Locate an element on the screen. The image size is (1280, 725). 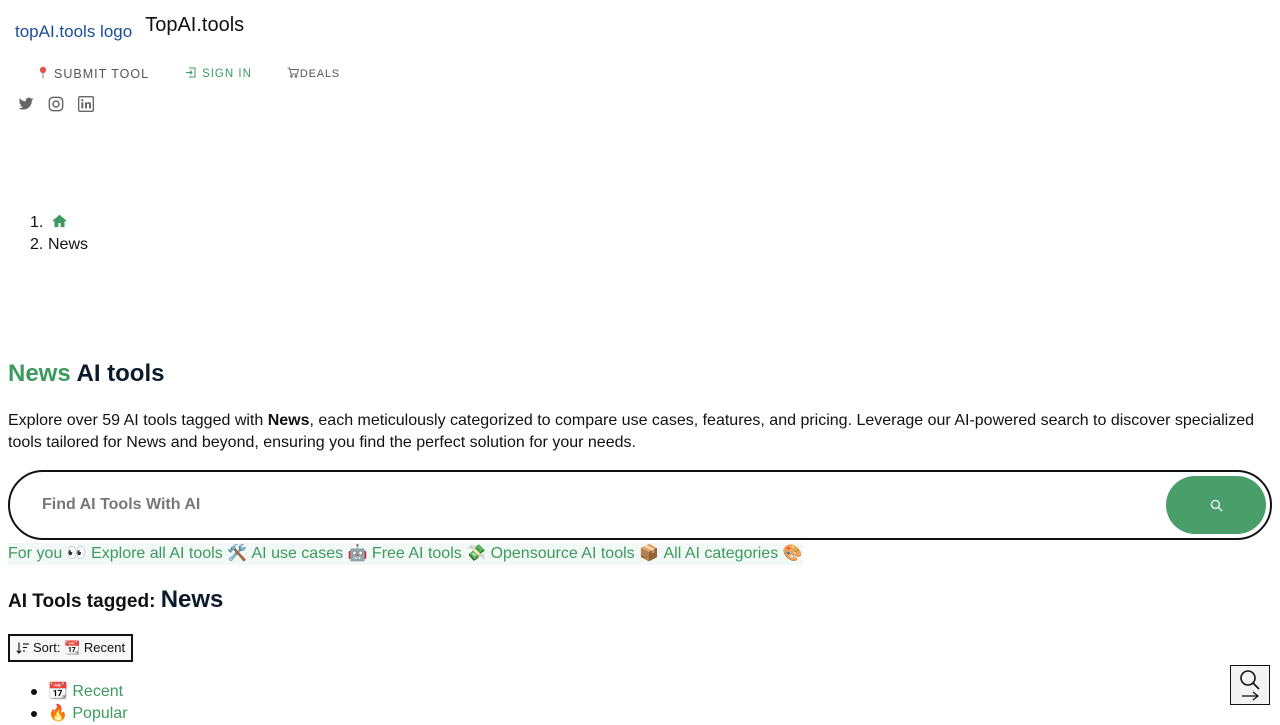
sort-button: Sort: 📆 Recent is located at coordinates (71, 648).